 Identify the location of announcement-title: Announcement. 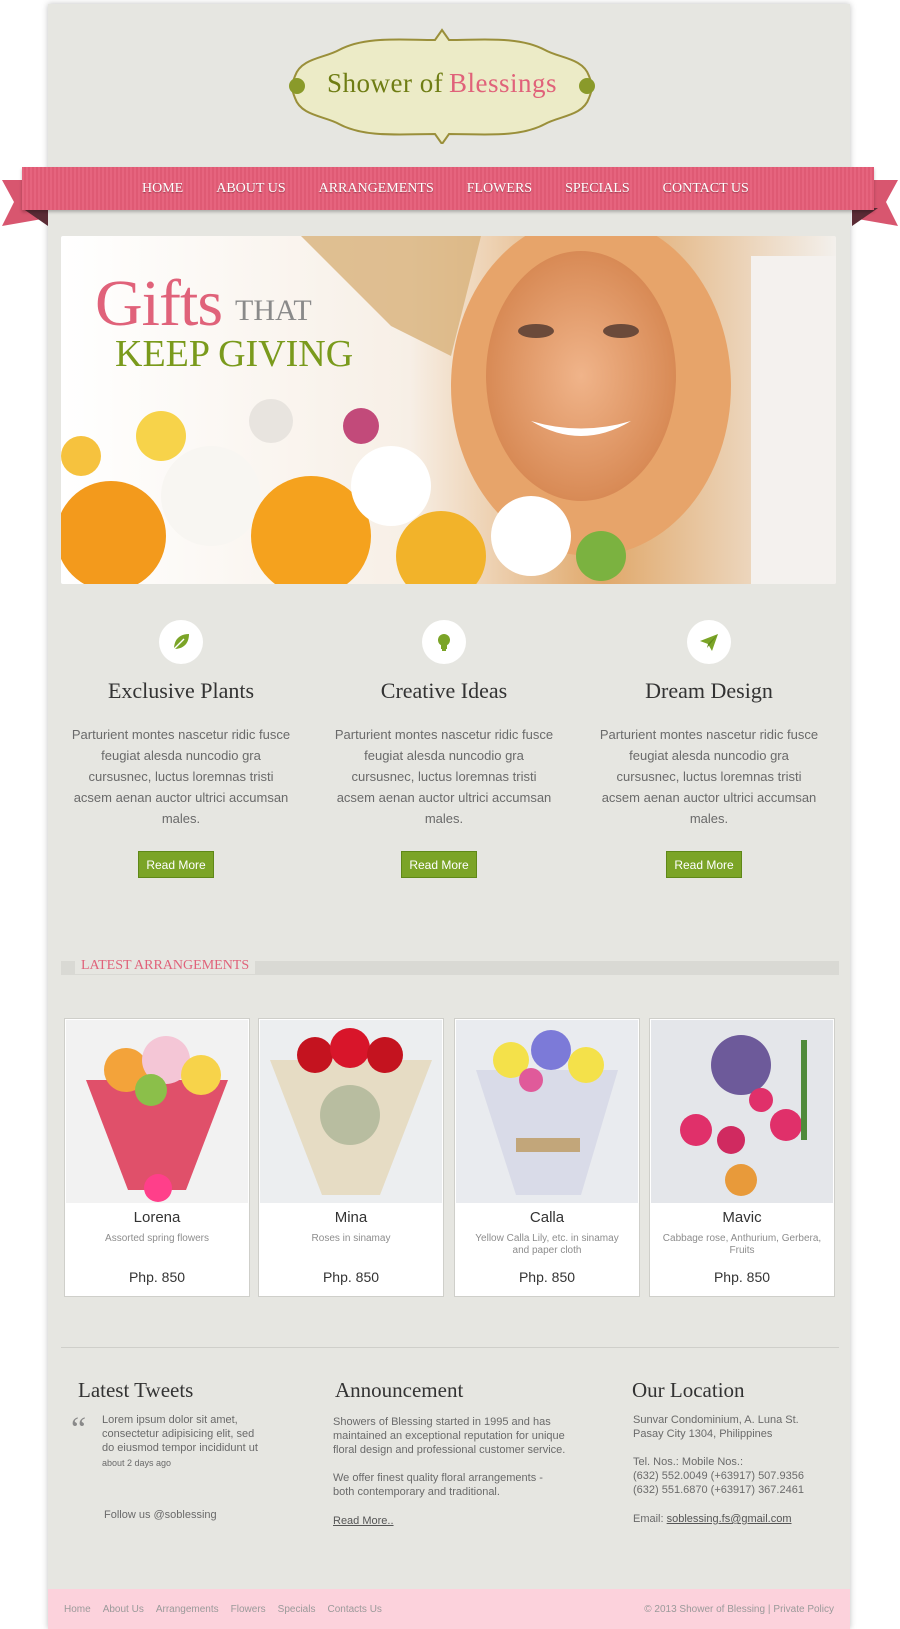
(399, 1390).